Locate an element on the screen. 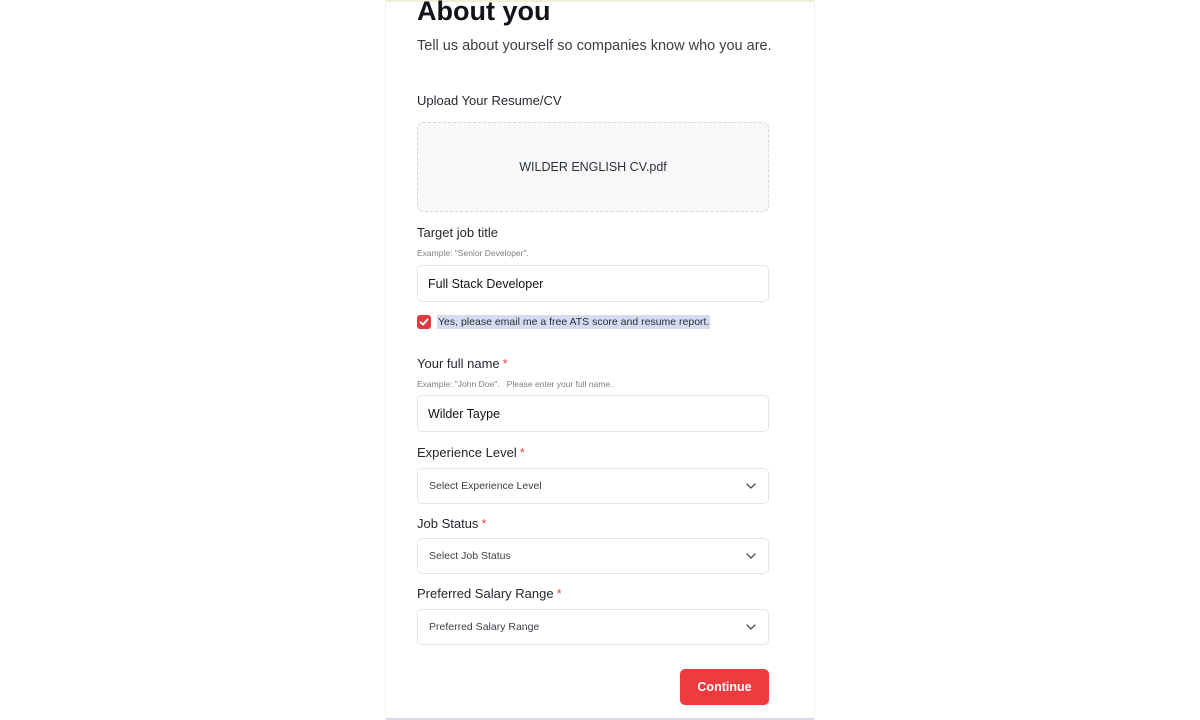 The height and width of the screenshot is (720, 1200). check-icon is located at coordinates (424, 322).